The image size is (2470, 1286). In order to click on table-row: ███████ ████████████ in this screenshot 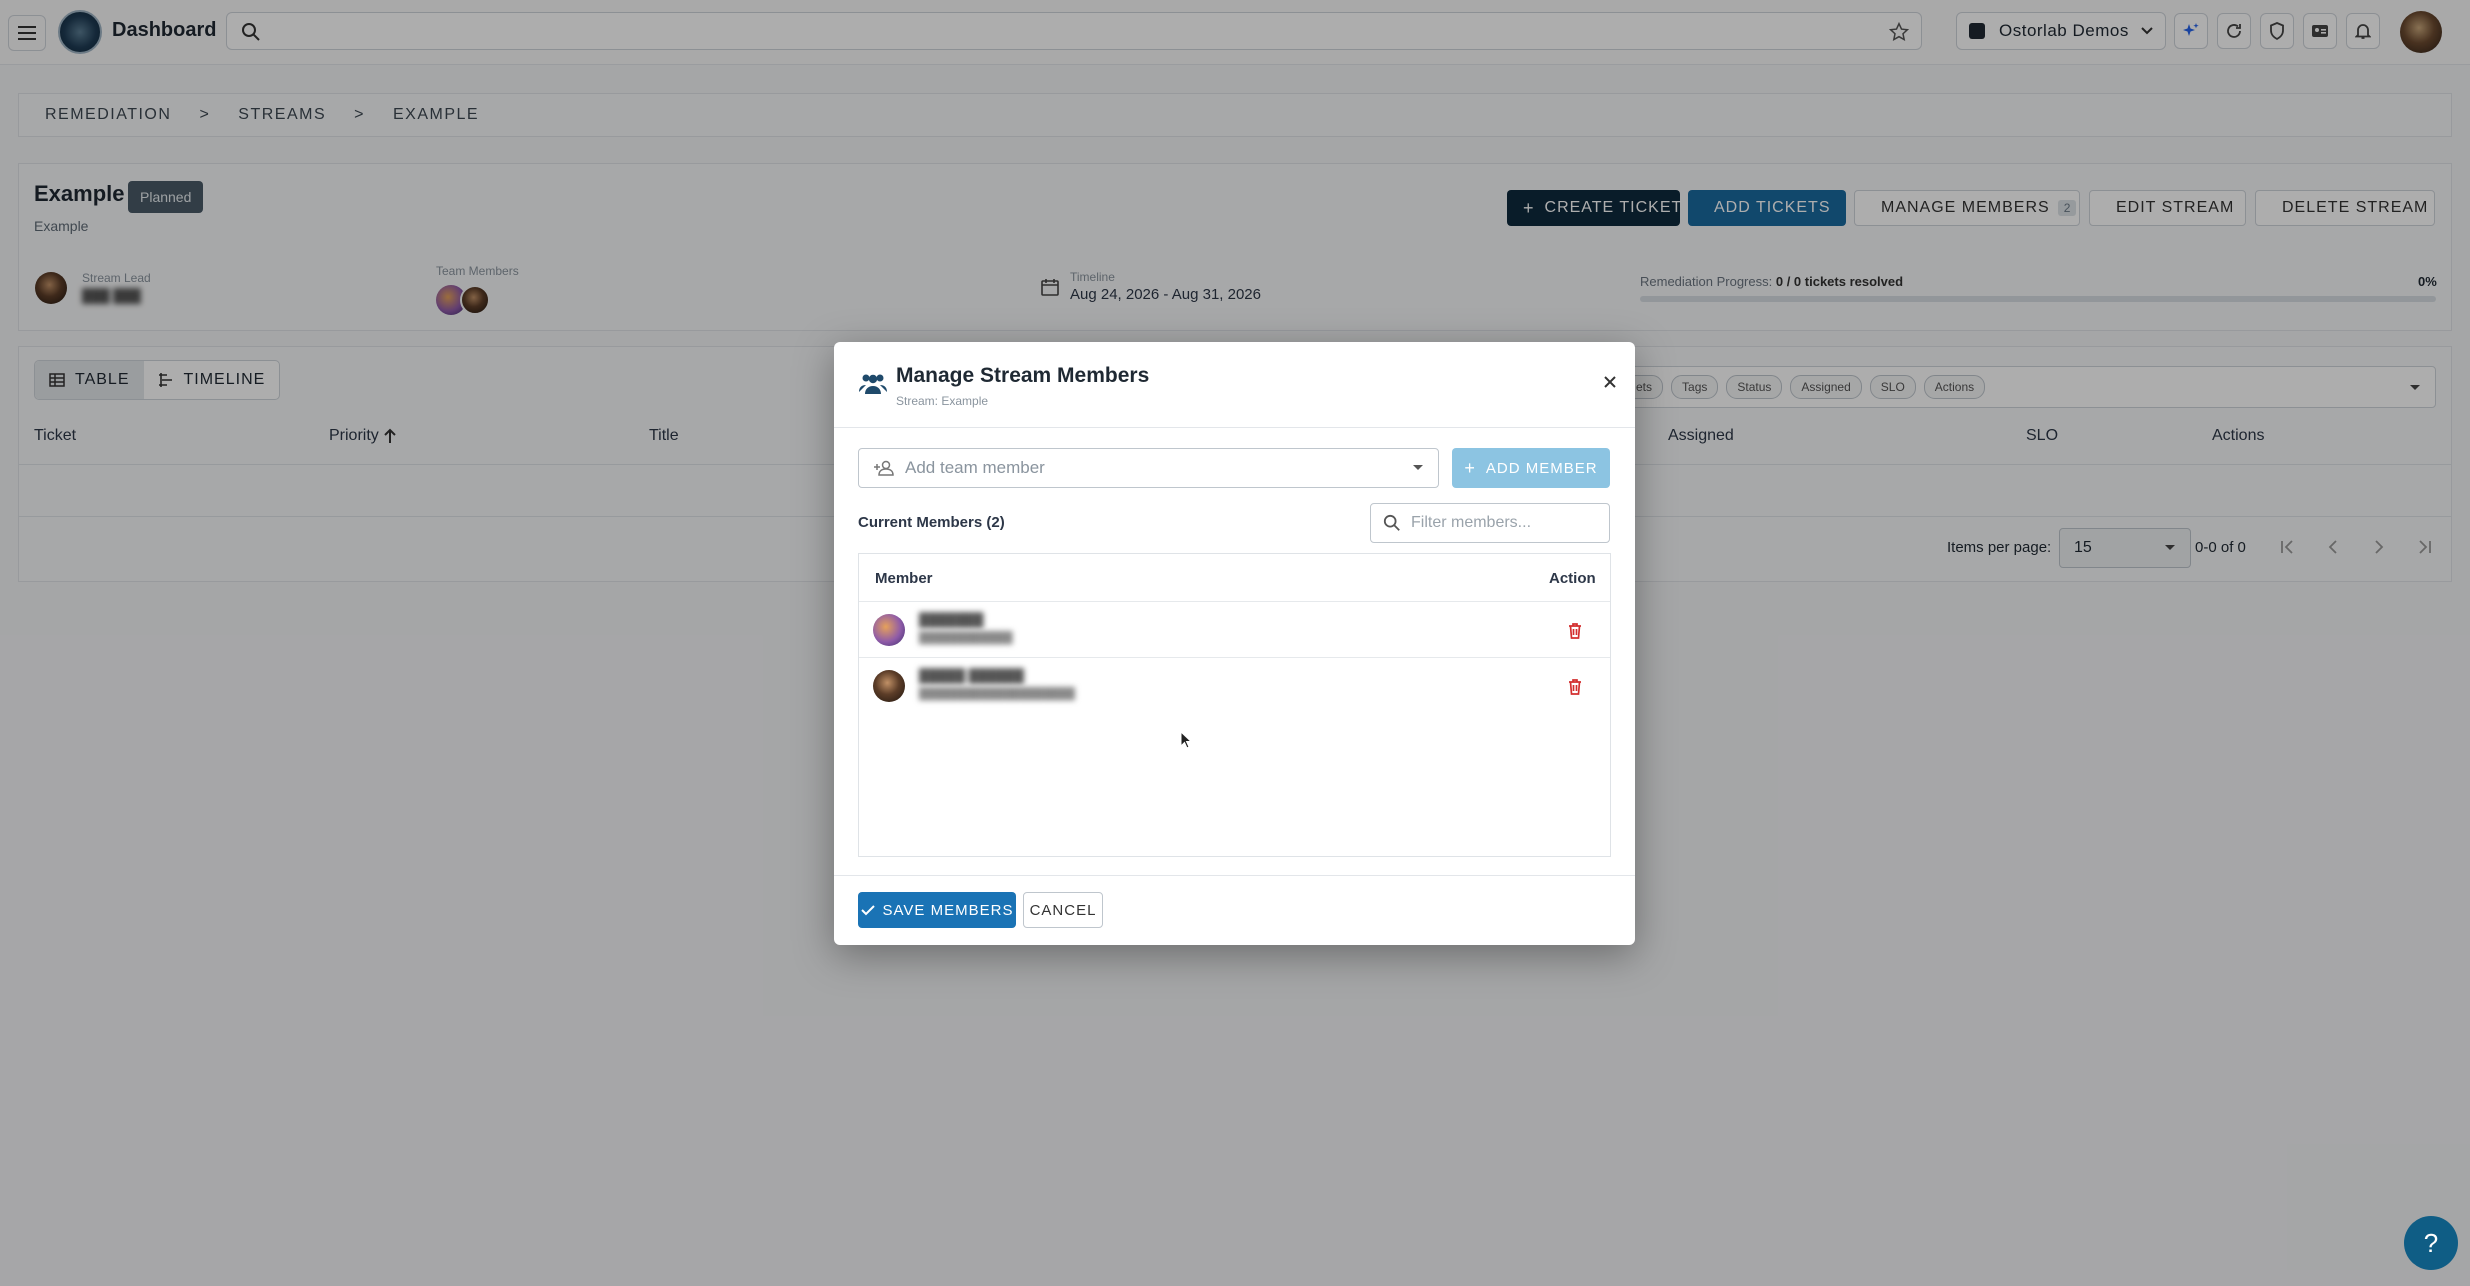, I will do `click(1234, 629)`.